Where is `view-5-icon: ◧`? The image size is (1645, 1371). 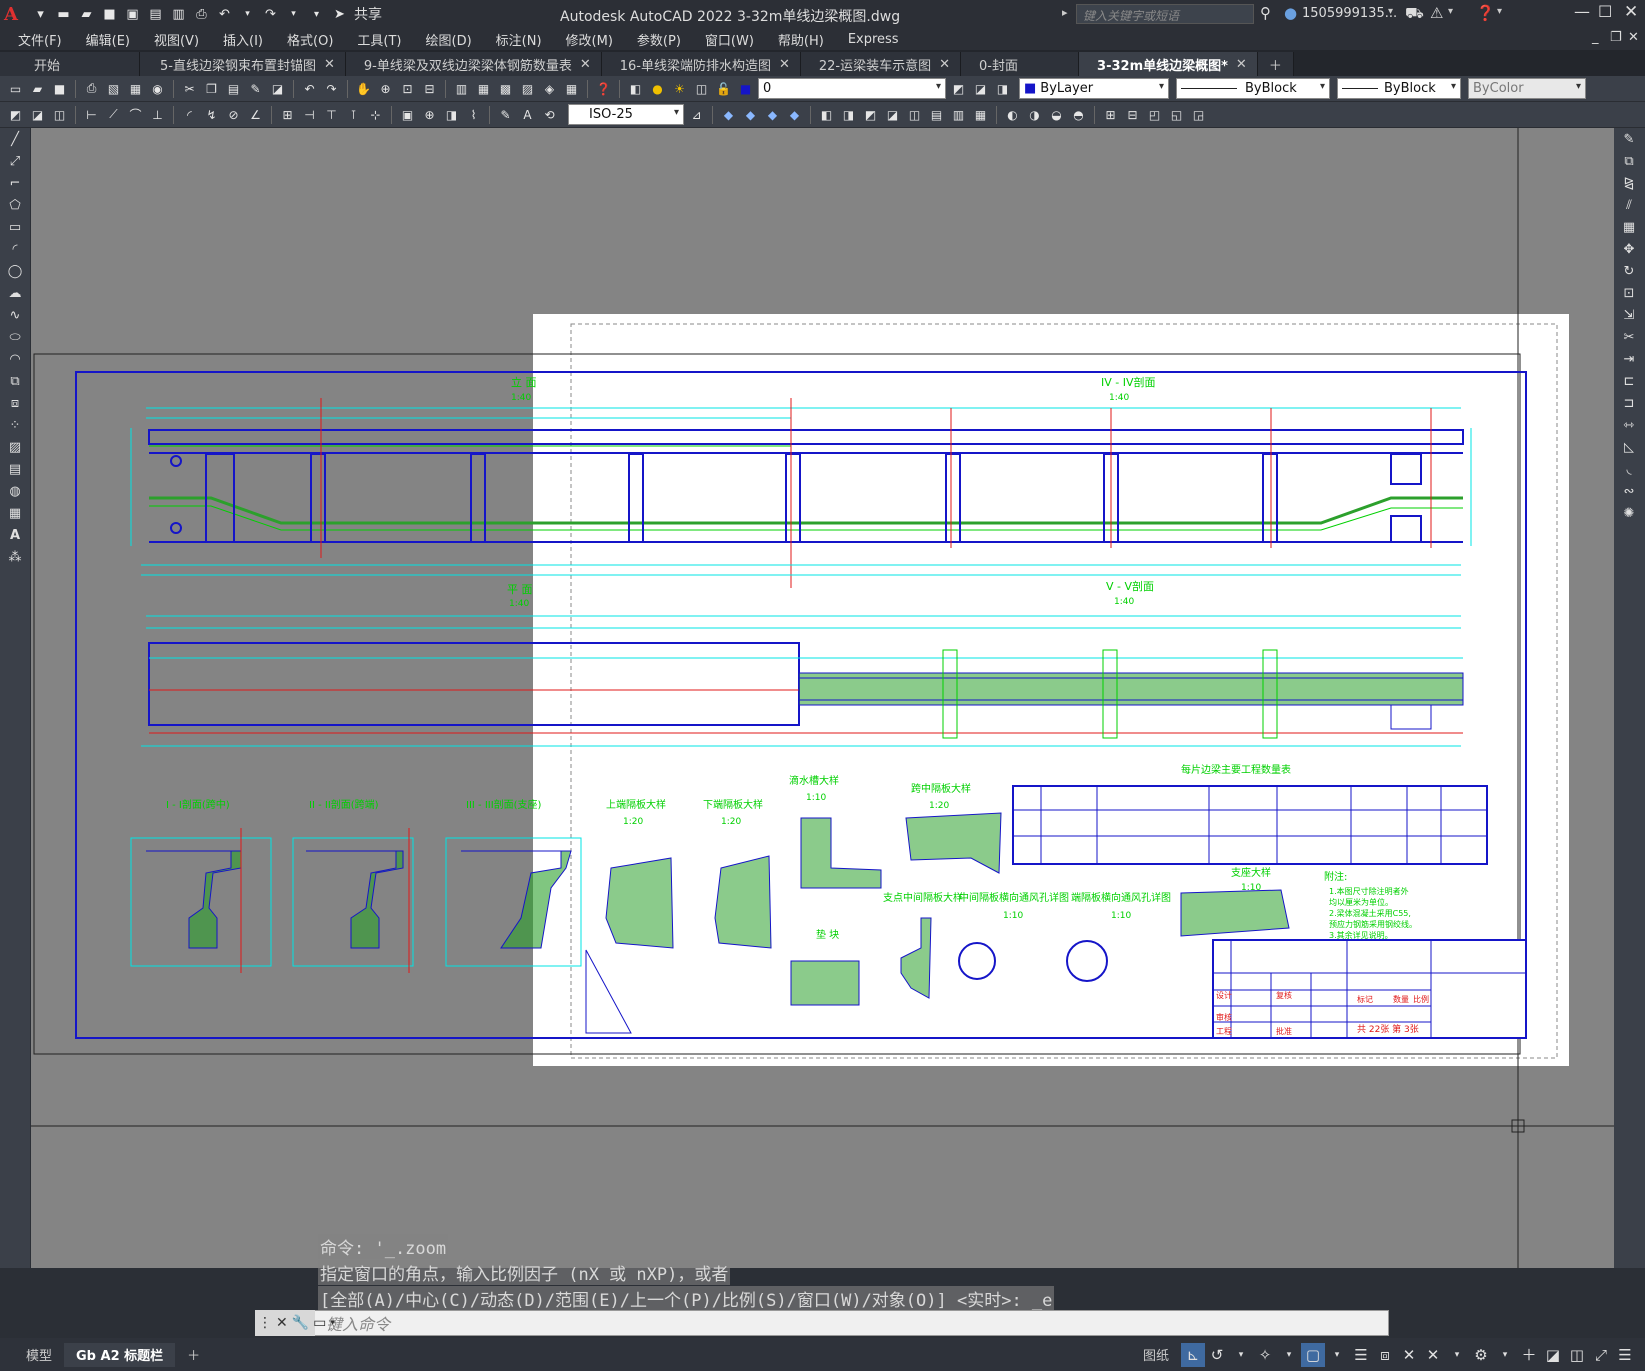
view-5-icon: ◧ is located at coordinates (826, 114).